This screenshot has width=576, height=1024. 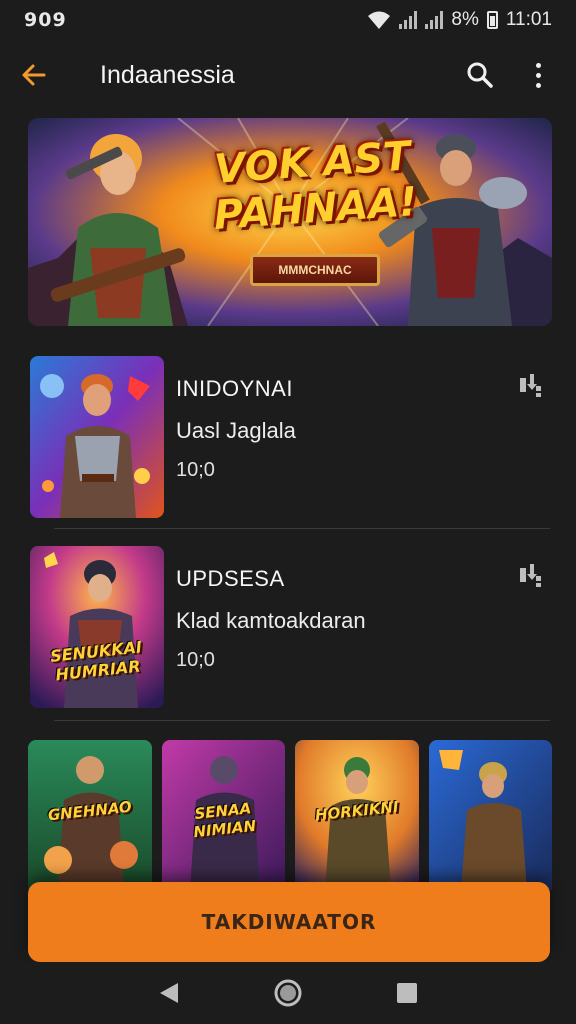 I want to click on nav-home-button, so click(x=288, y=993).